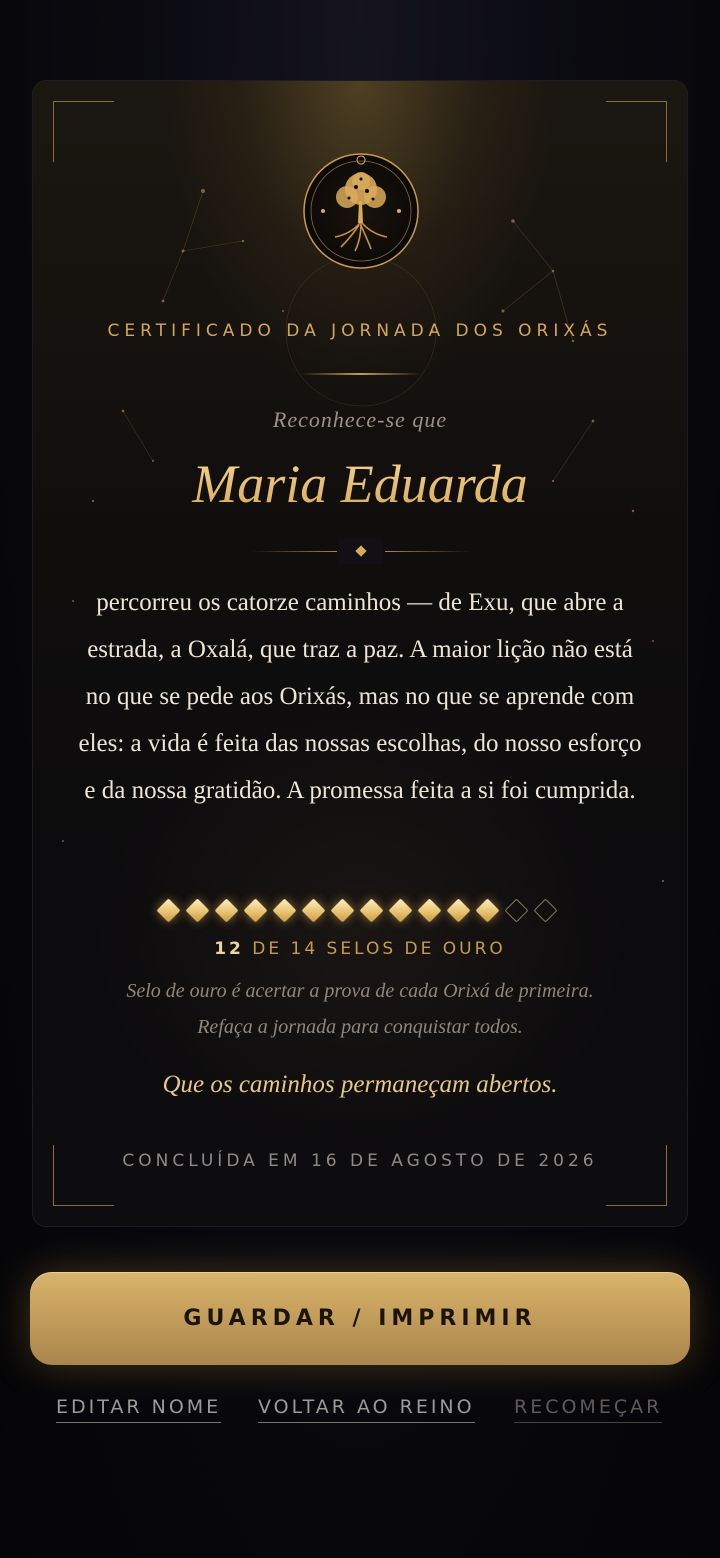 This screenshot has width=720, height=1558. I want to click on edit-name-link: EDITAR NOME, so click(139, 1409).